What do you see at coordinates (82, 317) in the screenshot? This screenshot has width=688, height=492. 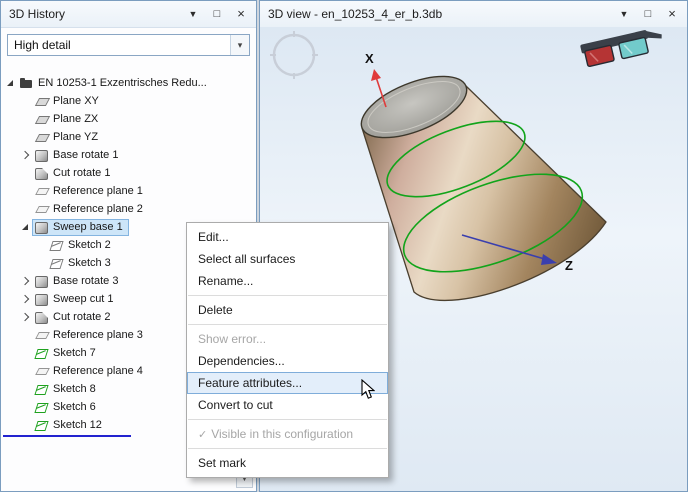 I see `tree-item-label: Cut rotate 2` at bounding box center [82, 317].